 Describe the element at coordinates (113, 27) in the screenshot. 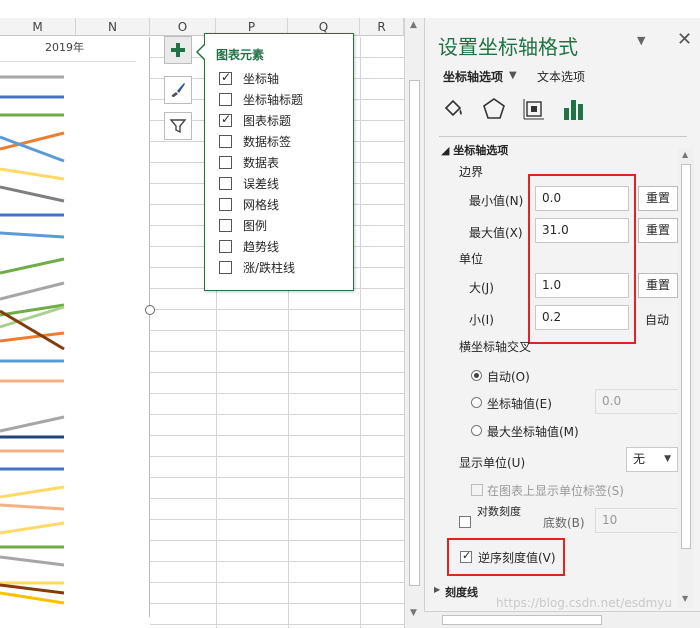

I see `column-header-n: N` at that location.